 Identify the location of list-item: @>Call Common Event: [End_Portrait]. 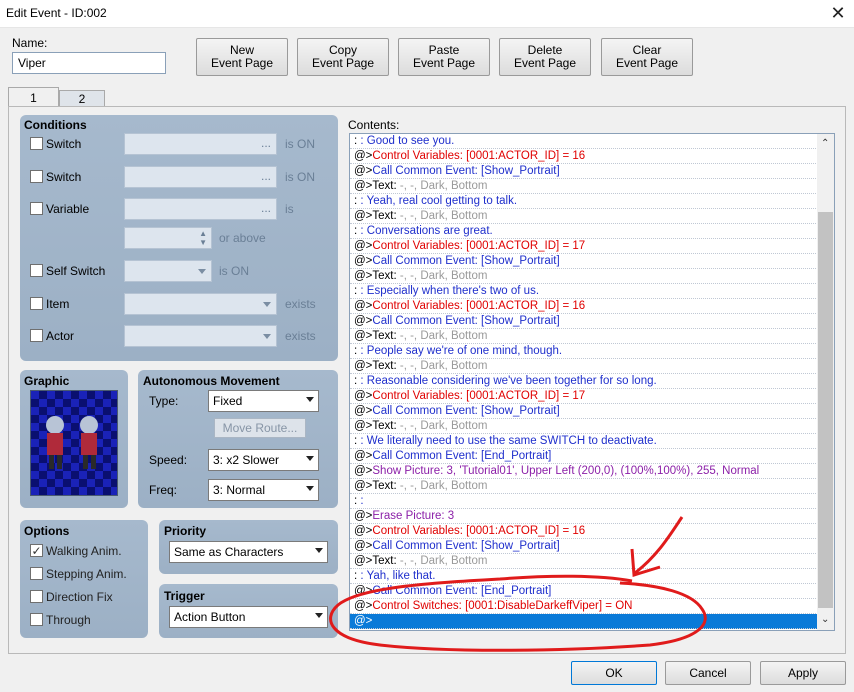
(592, 456).